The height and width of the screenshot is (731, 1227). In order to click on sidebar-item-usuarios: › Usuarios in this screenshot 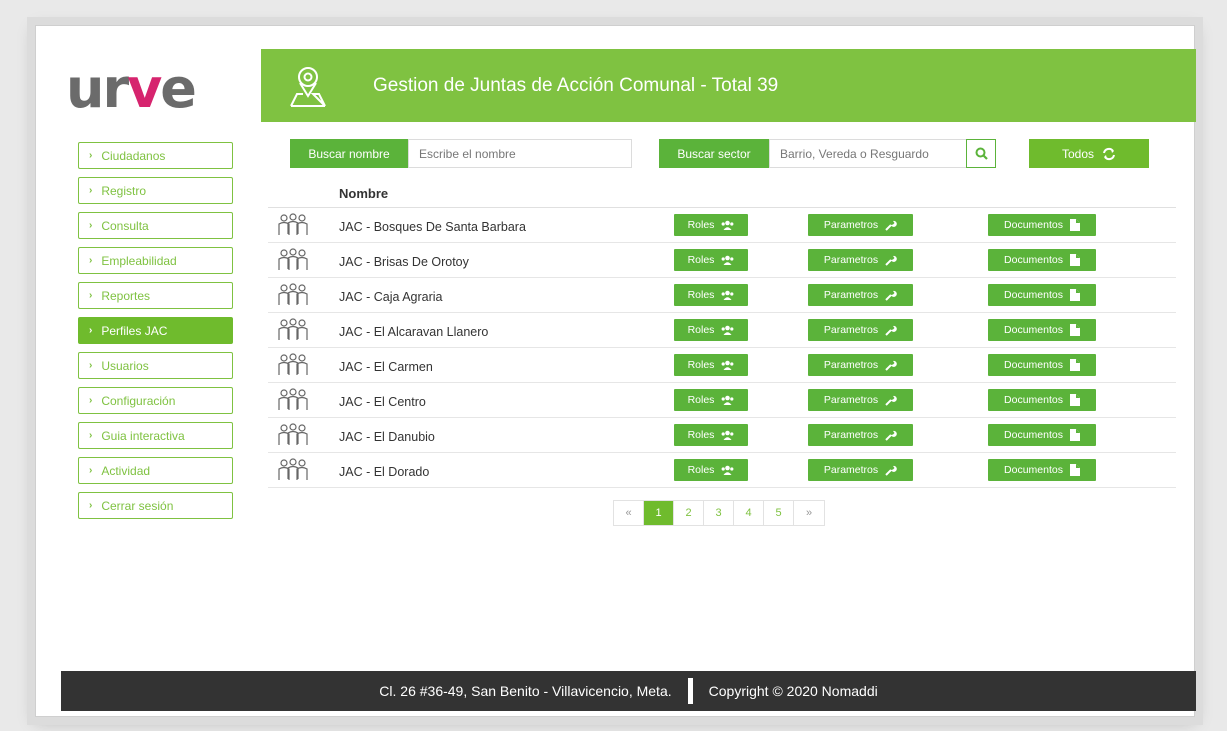, I will do `click(155, 365)`.